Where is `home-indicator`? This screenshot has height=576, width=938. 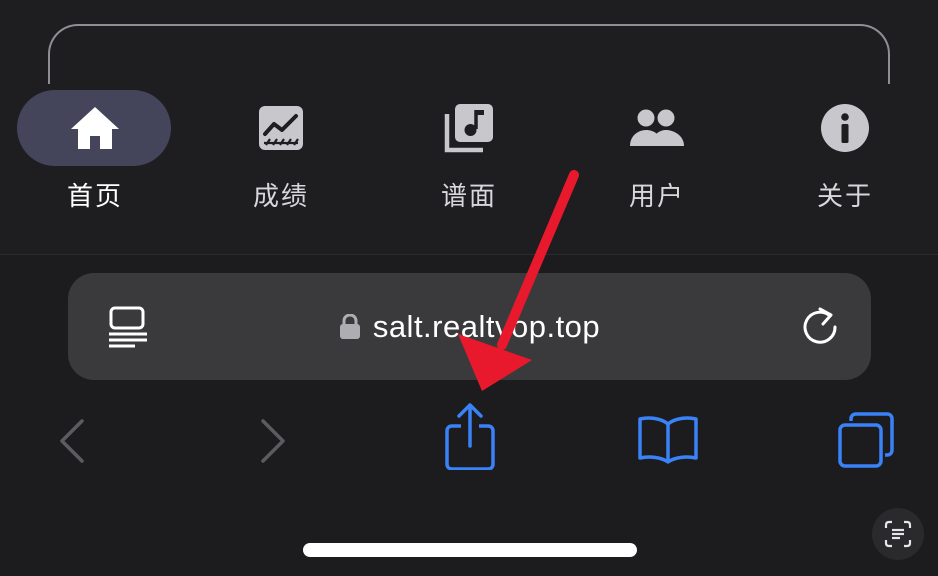
home-indicator is located at coordinates (470, 550).